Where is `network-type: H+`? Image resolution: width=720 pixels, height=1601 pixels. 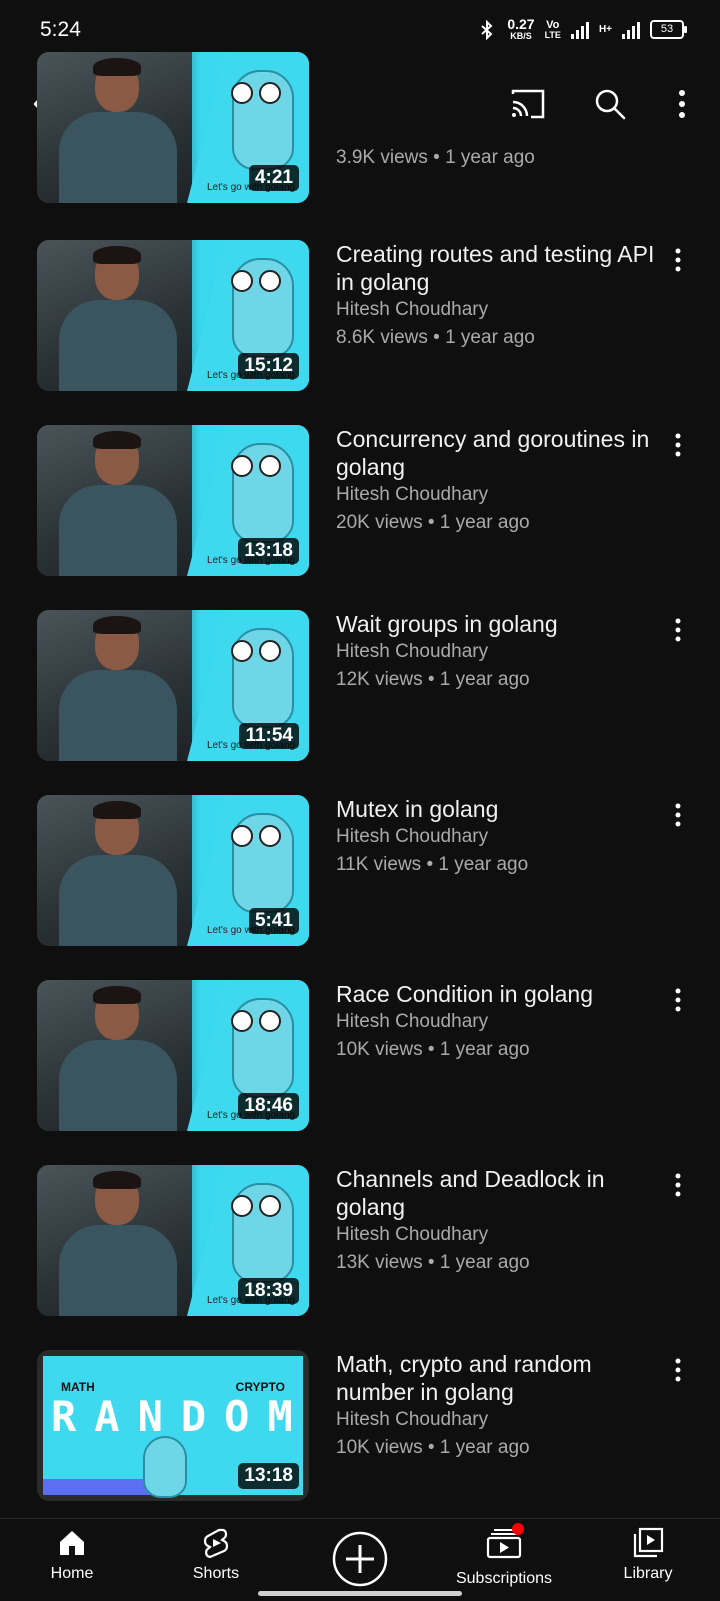 network-type: H+ is located at coordinates (605, 29).